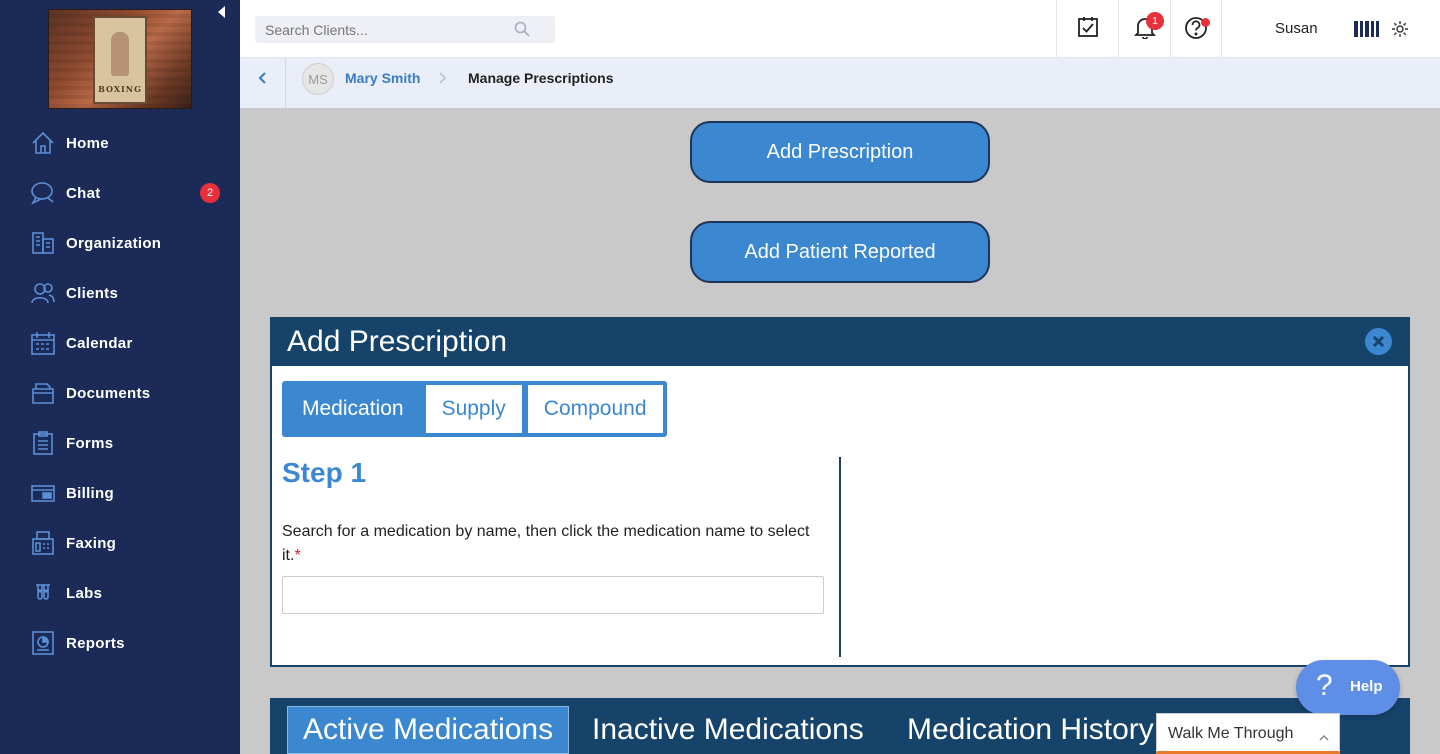 This screenshot has width=1440, height=754. I want to click on organization-logo: BOXING, so click(120, 59).